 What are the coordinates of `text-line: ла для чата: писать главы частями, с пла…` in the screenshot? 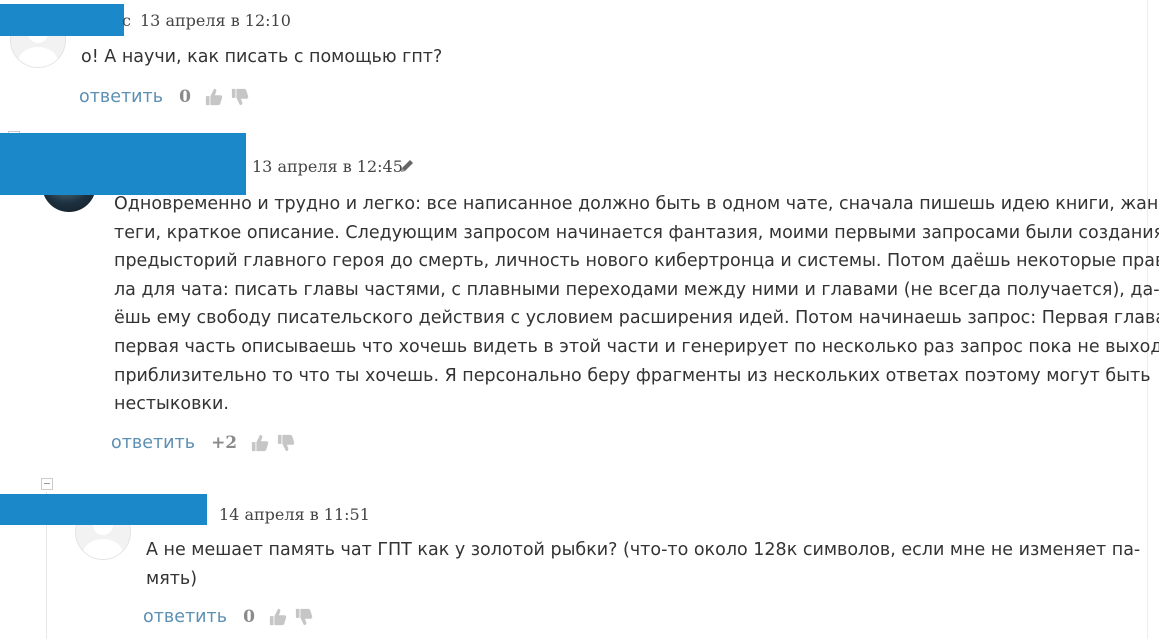 It's located at (636, 289).